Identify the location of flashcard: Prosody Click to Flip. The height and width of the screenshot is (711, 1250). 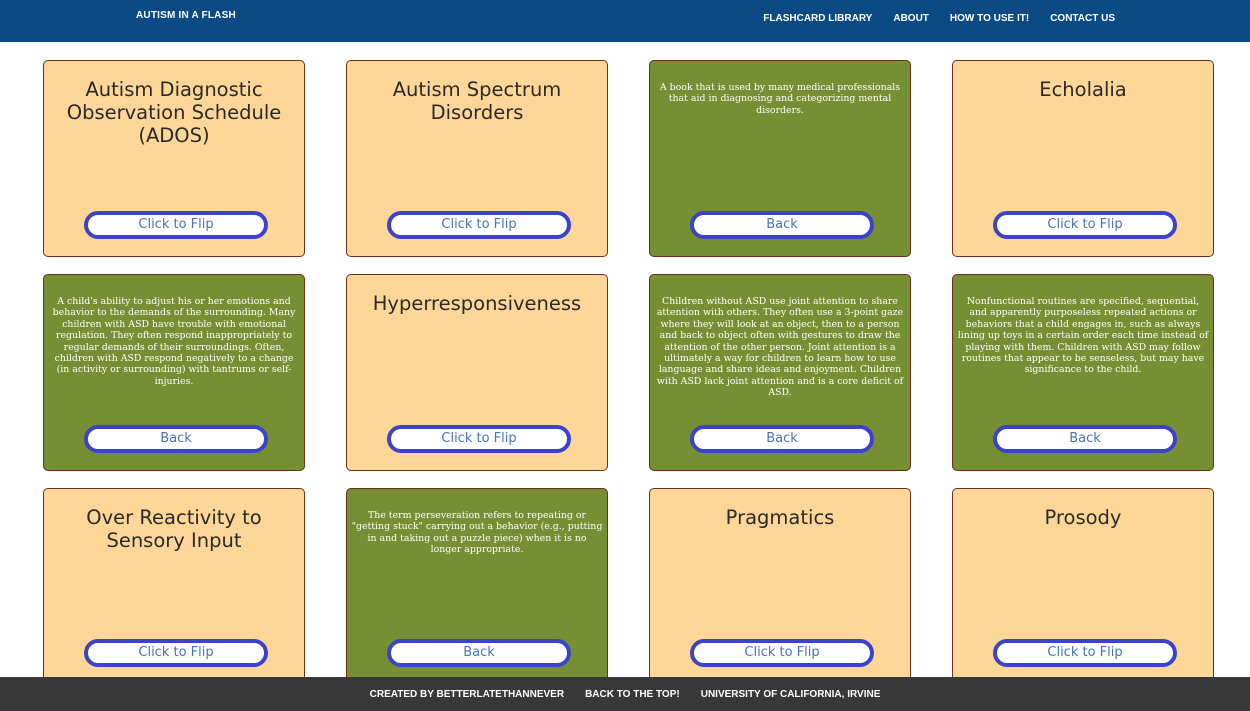
(1083, 586).